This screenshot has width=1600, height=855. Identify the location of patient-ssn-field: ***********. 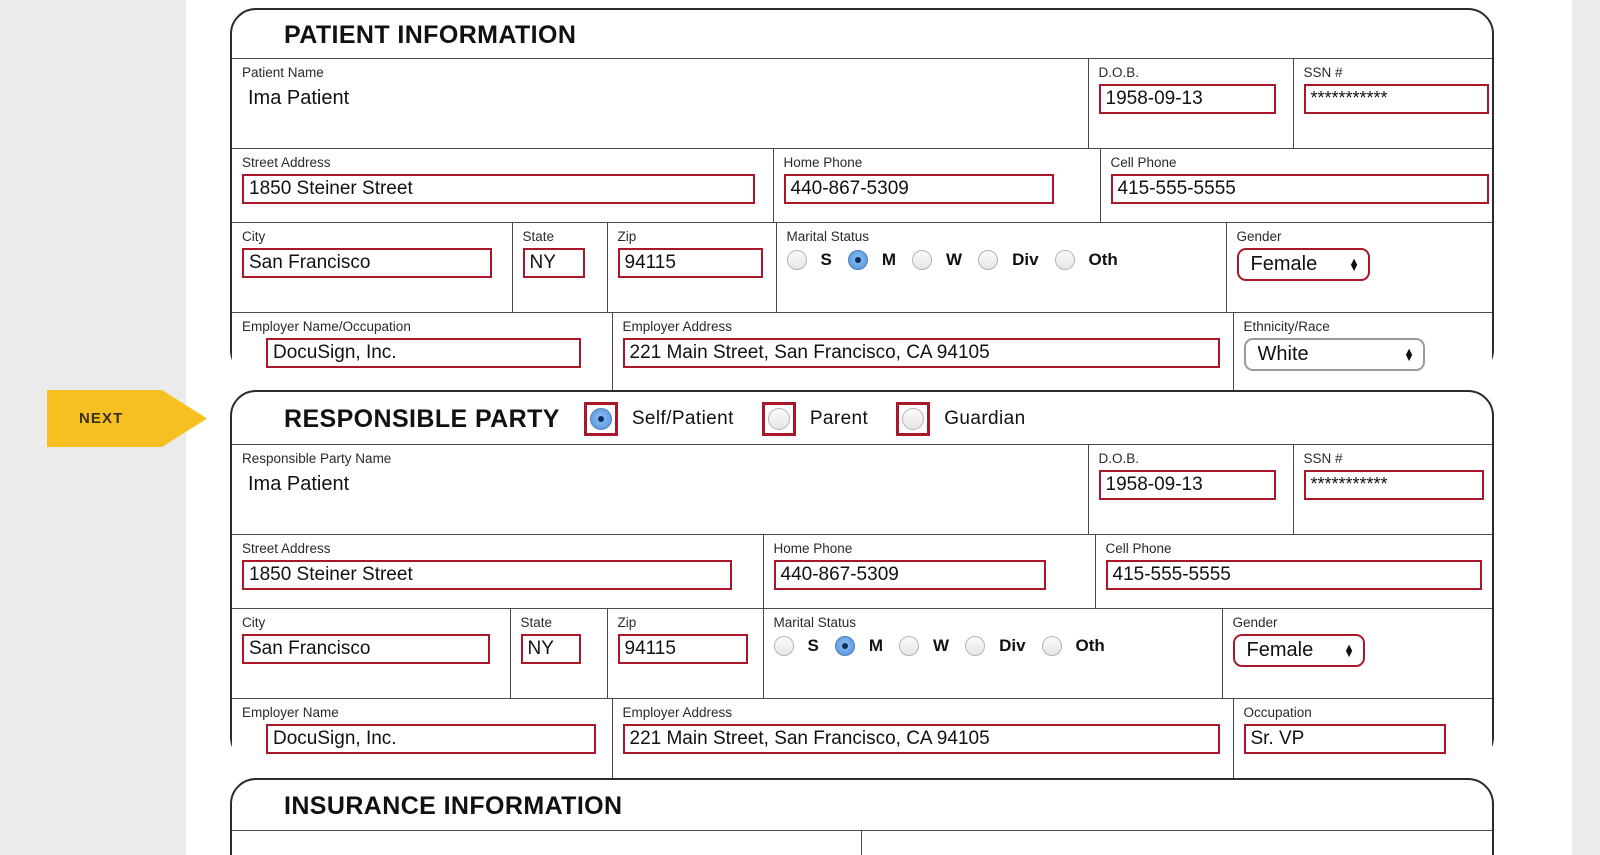
(1396, 99).